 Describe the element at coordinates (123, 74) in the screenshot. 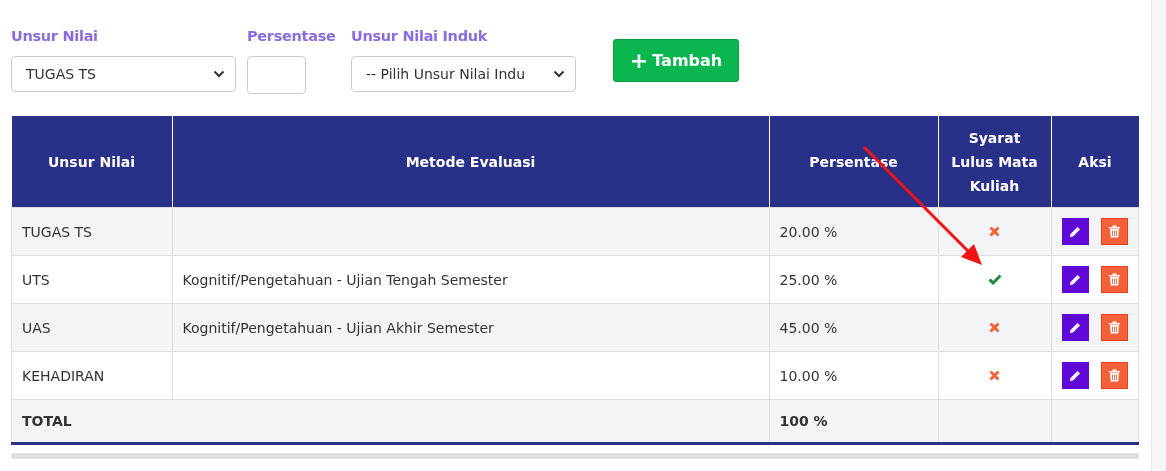

I see `select-field: TUGAS TS` at that location.